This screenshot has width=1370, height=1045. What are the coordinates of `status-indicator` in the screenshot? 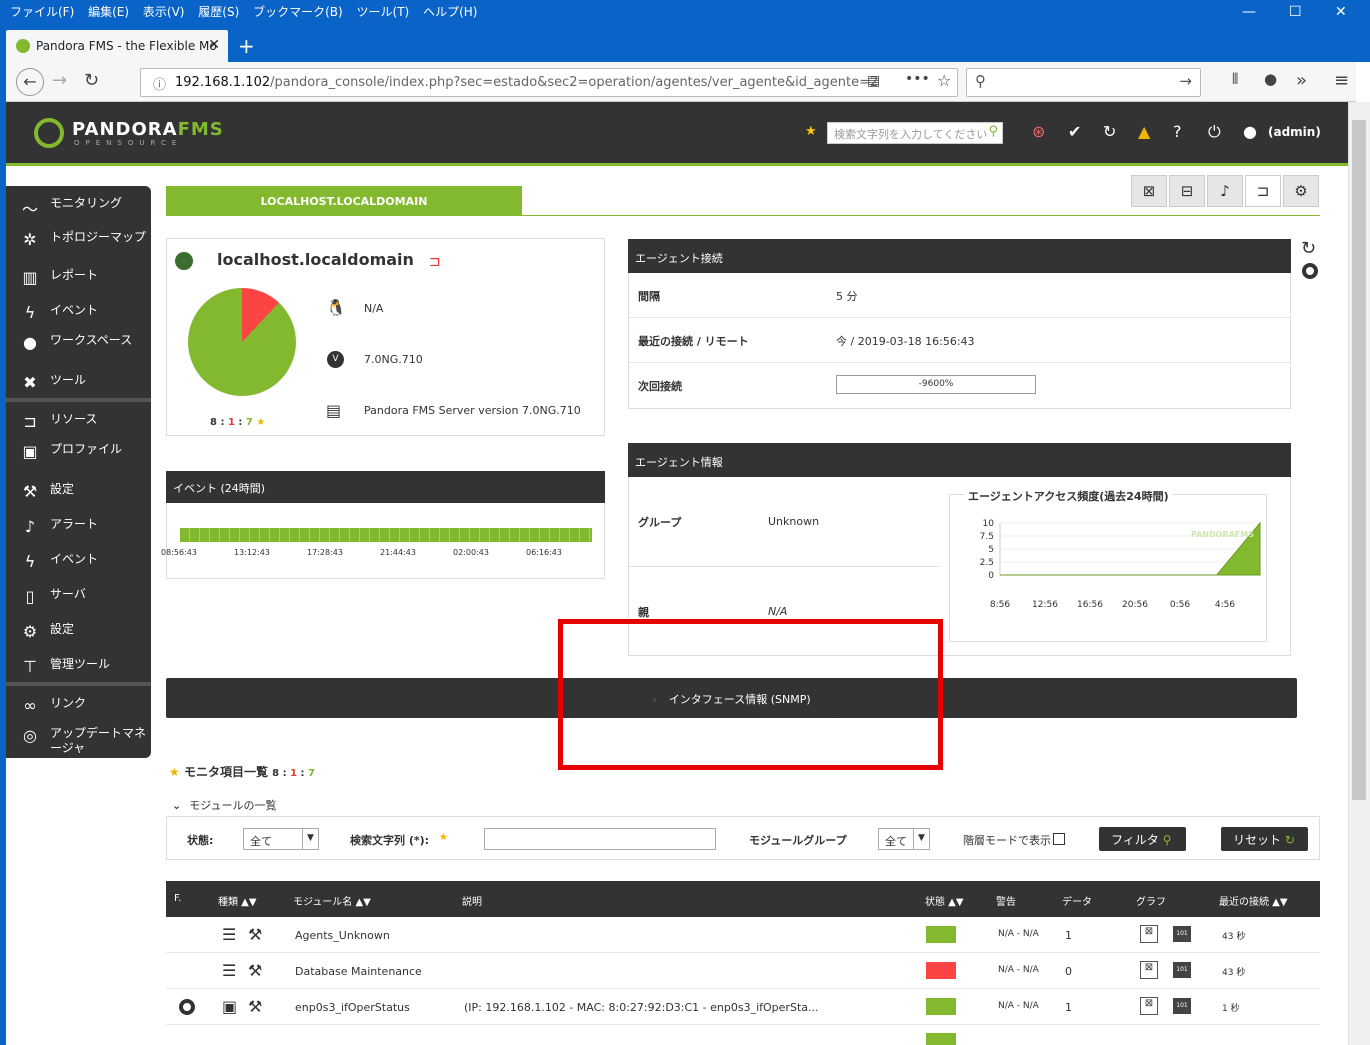 It's located at (941, 1039).